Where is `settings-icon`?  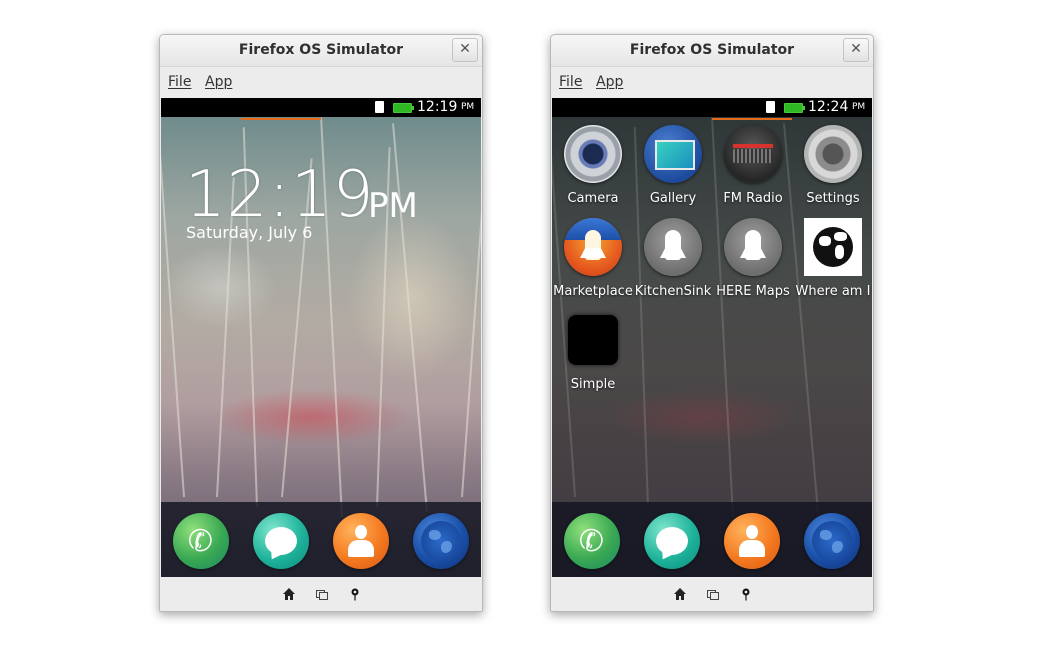
settings-icon is located at coordinates (833, 154).